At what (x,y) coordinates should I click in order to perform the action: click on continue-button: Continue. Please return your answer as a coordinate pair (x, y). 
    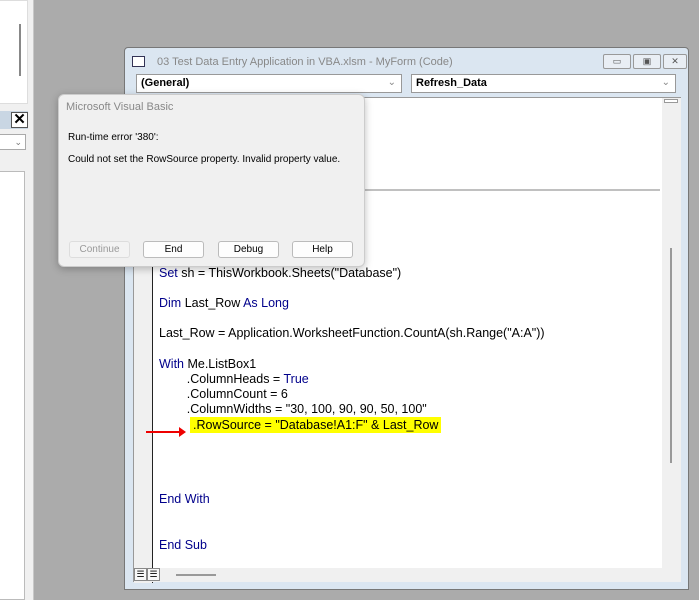
    Looking at the image, I should click on (99, 249).